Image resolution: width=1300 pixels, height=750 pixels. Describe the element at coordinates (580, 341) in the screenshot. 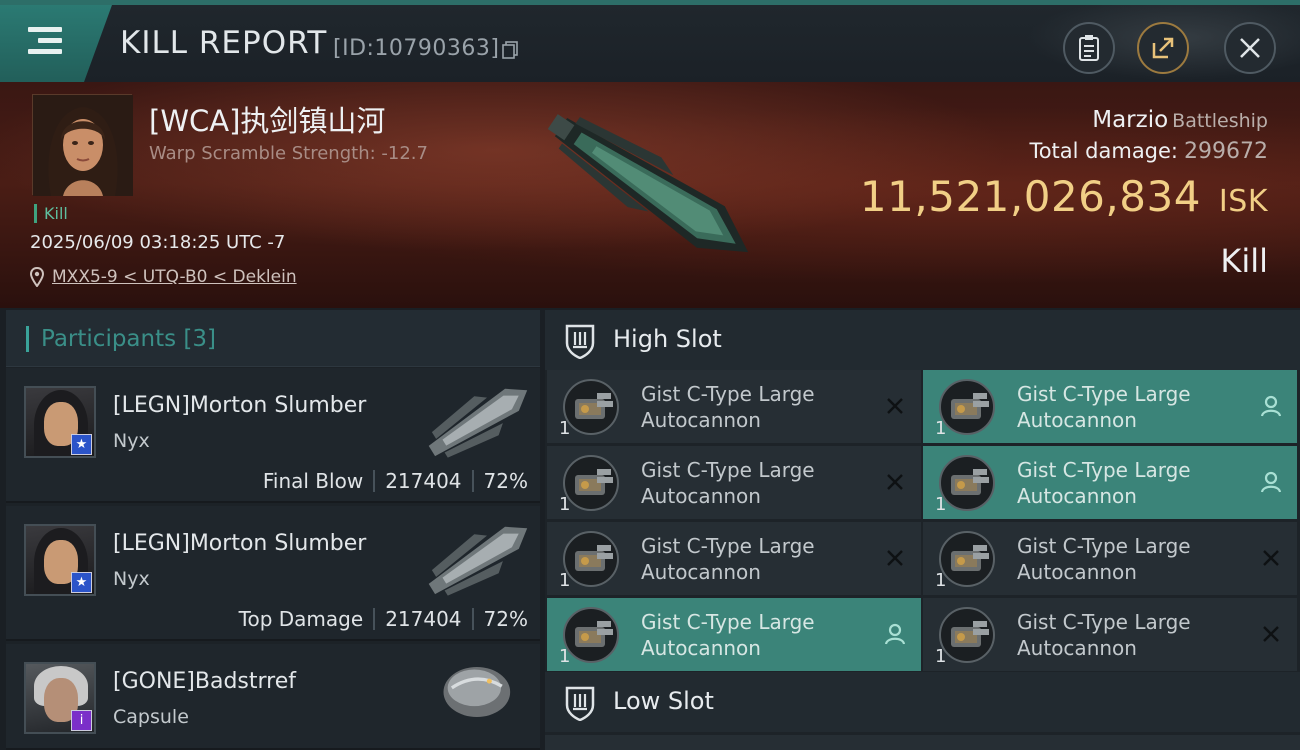

I see `high-slot-icon` at that location.